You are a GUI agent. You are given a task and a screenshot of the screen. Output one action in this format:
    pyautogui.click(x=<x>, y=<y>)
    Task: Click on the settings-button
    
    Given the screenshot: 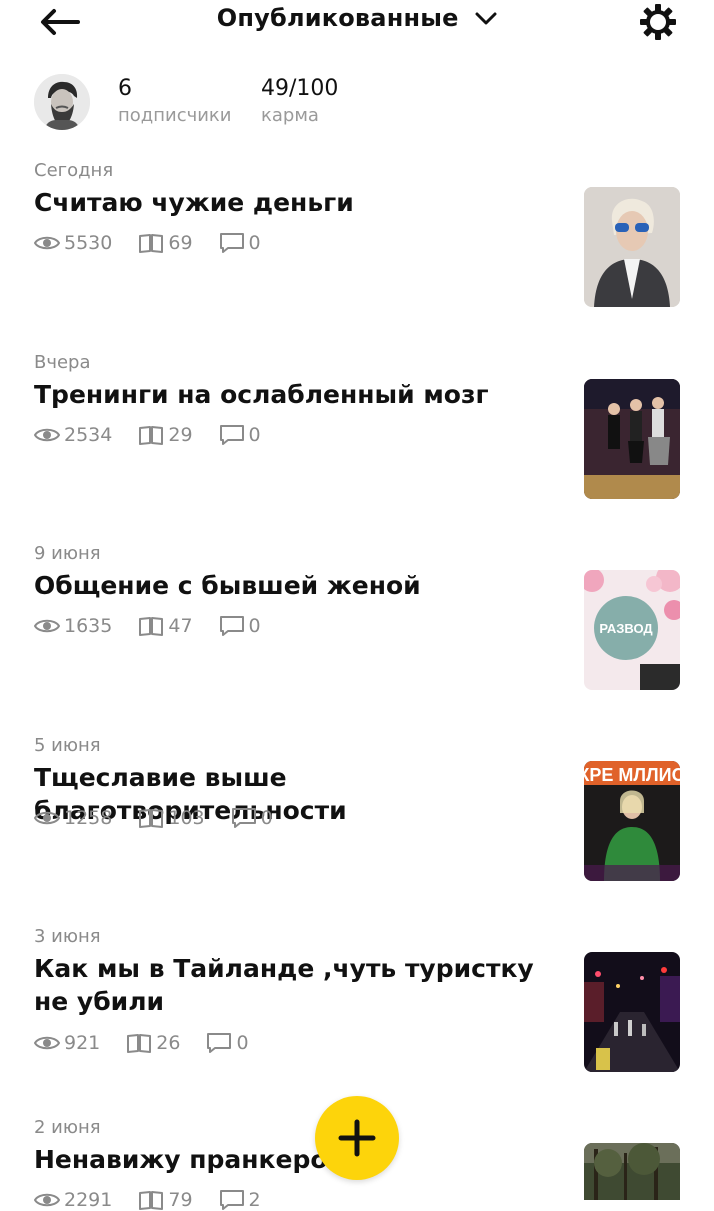 What is the action you would take?
    pyautogui.click(x=658, y=22)
    